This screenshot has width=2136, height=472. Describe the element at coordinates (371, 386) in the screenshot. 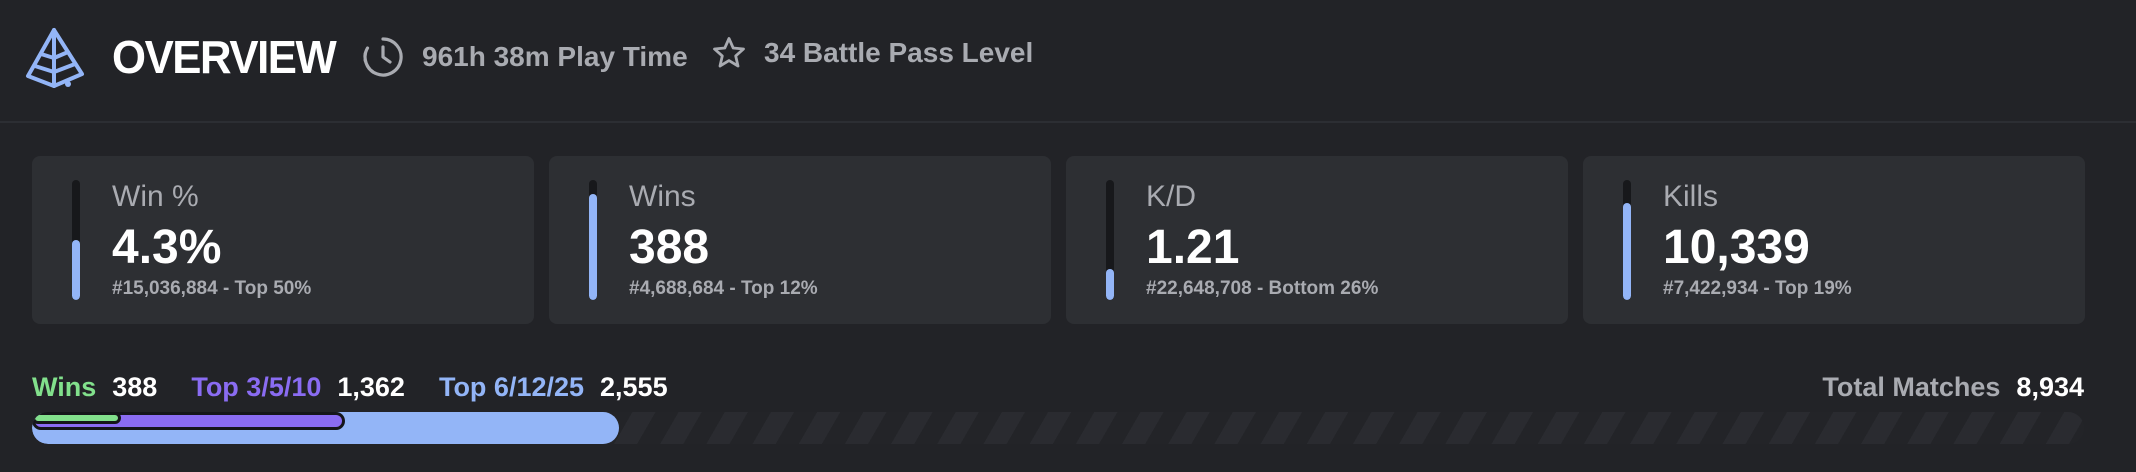

I see `legend-top10-value: 1,362` at that location.